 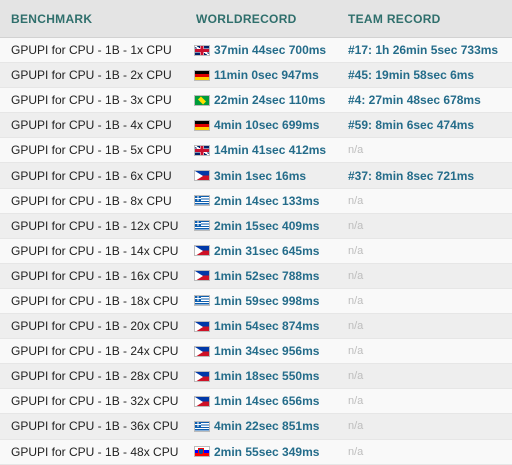 What do you see at coordinates (202, 150) in the screenshot?
I see `gb-flag-icon` at bounding box center [202, 150].